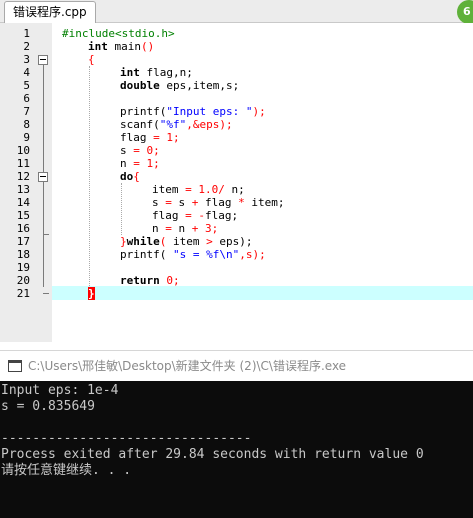  What do you see at coordinates (23, 267) in the screenshot?
I see `line-number: 19` at bounding box center [23, 267].